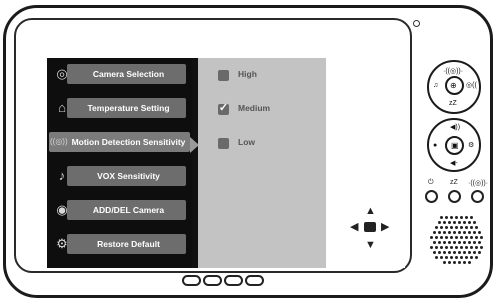  I want to click on menu-item-label: VOX Sensitivity, so click(128, 176).